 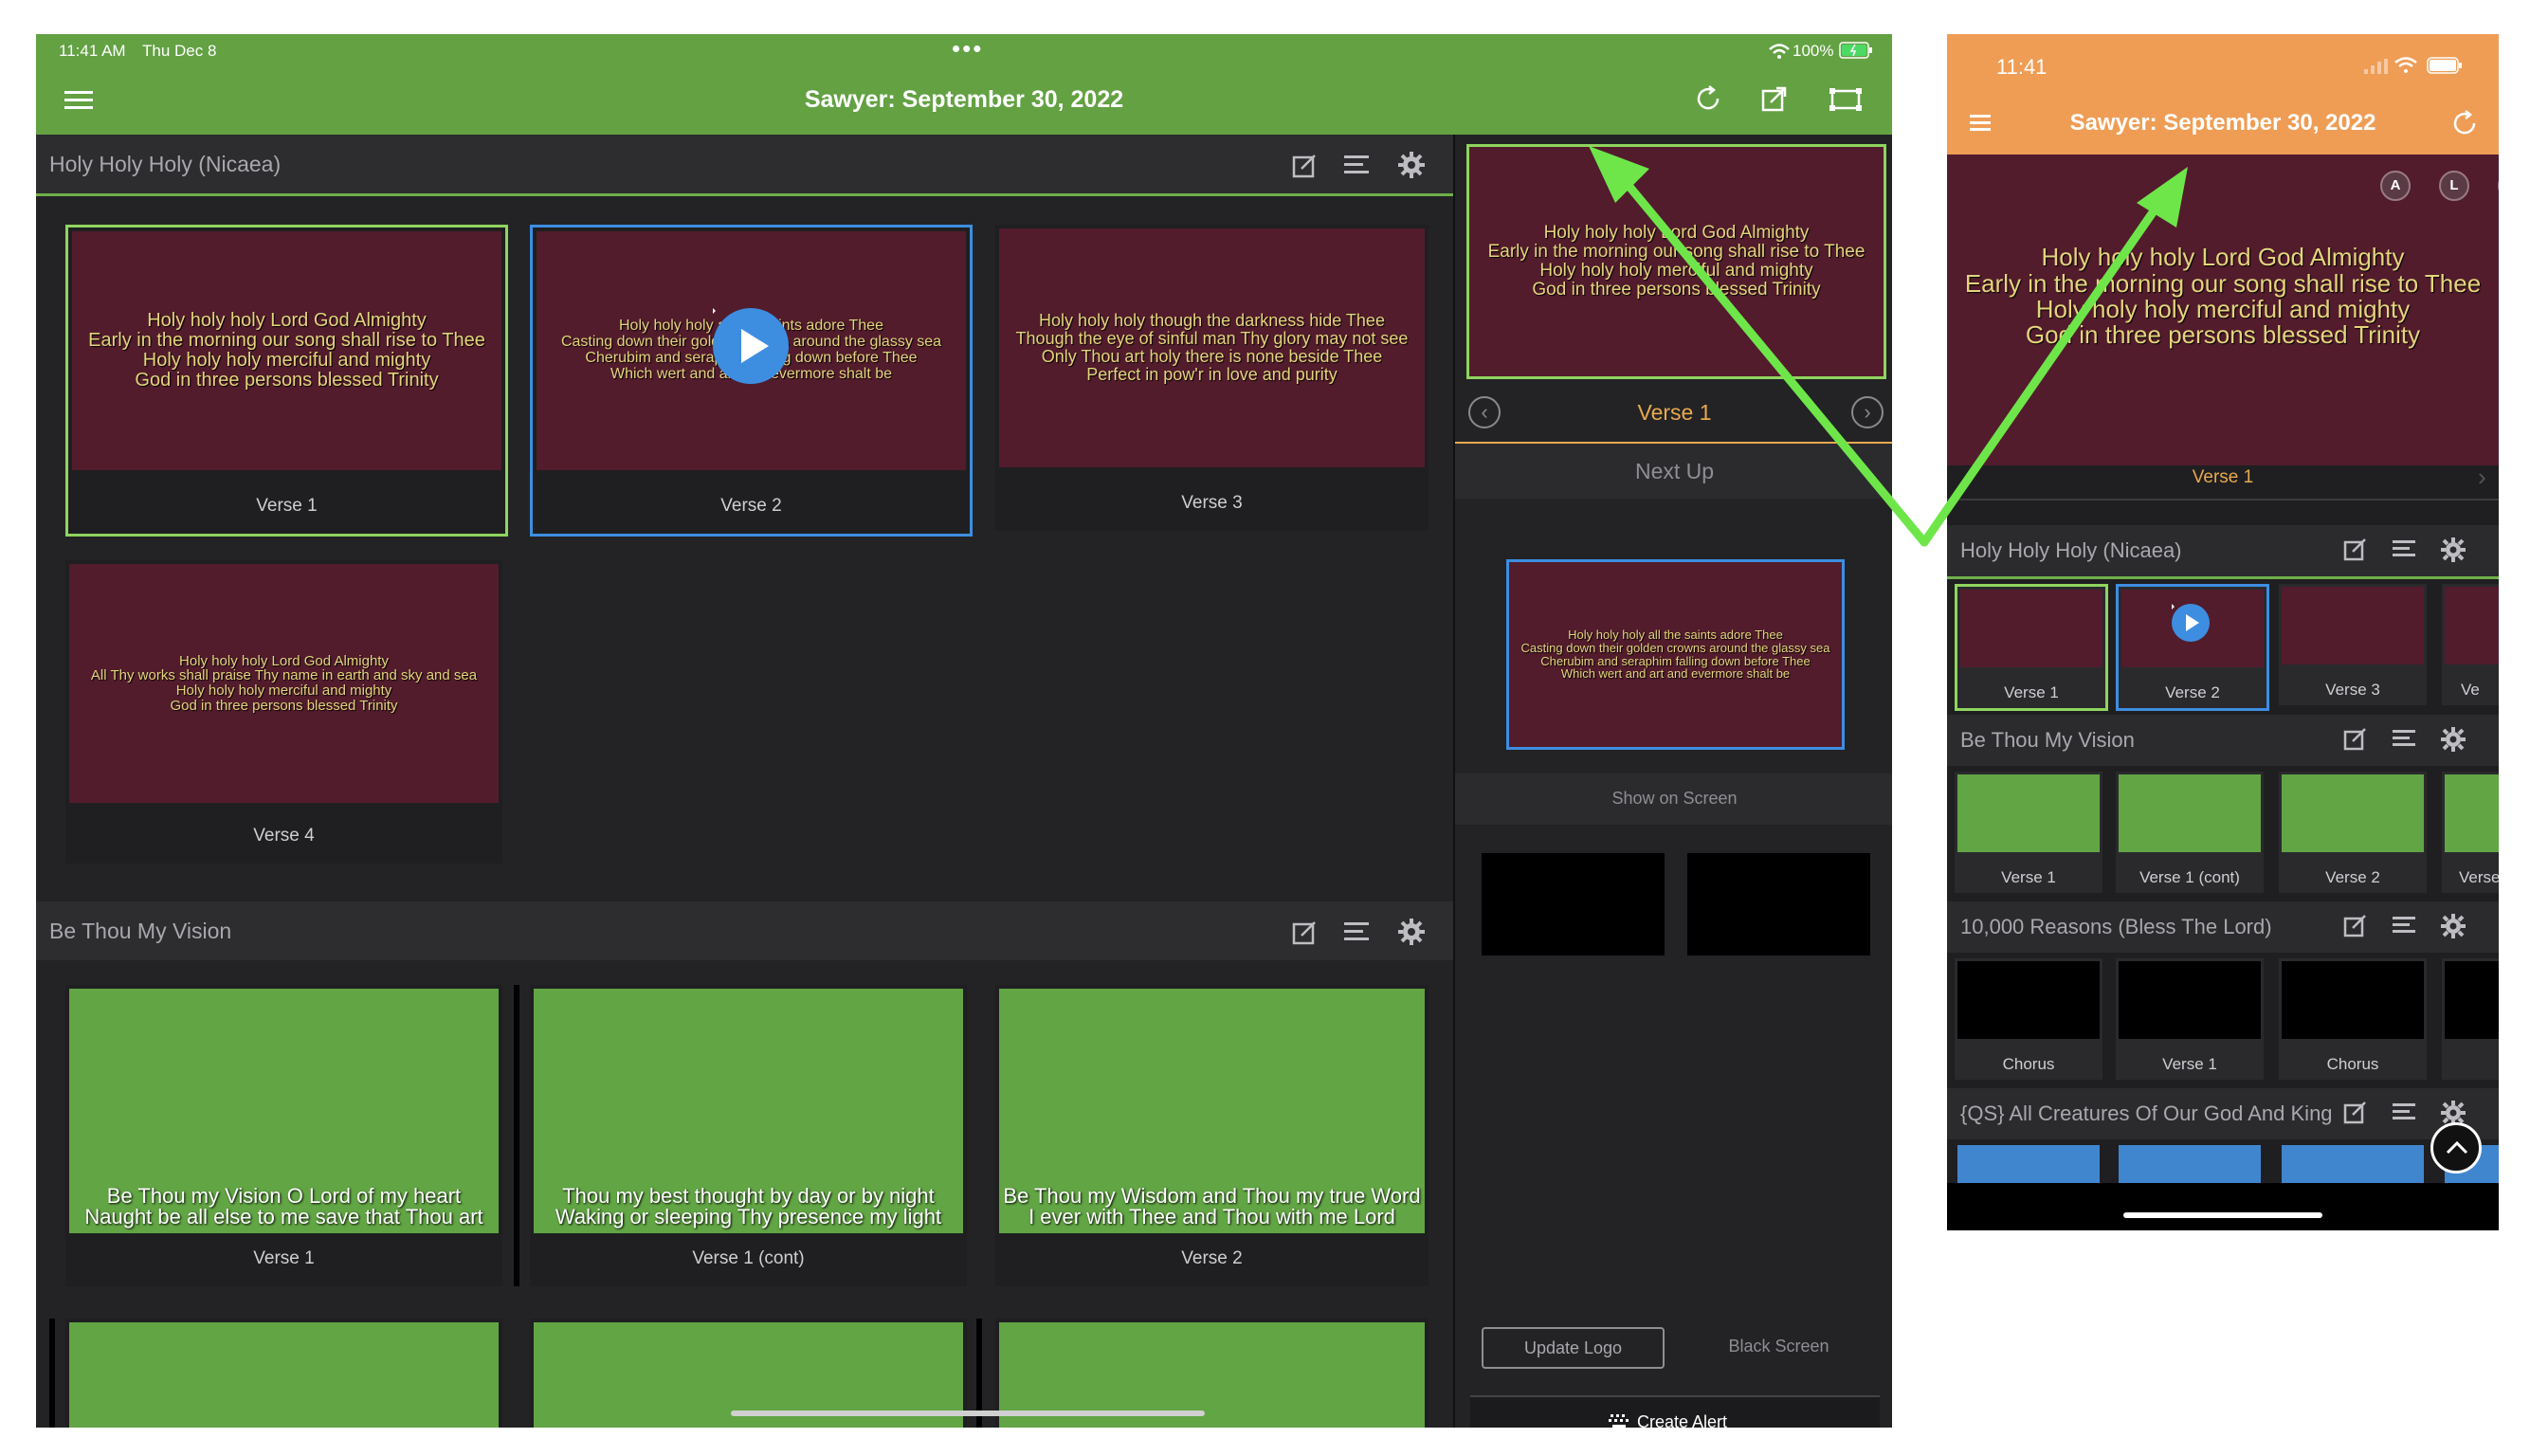 What do you see at coordinates (1772, 359) in the screenshot?
I see `arrow-to-ipad-preview` at bounding box center [1772, 359].